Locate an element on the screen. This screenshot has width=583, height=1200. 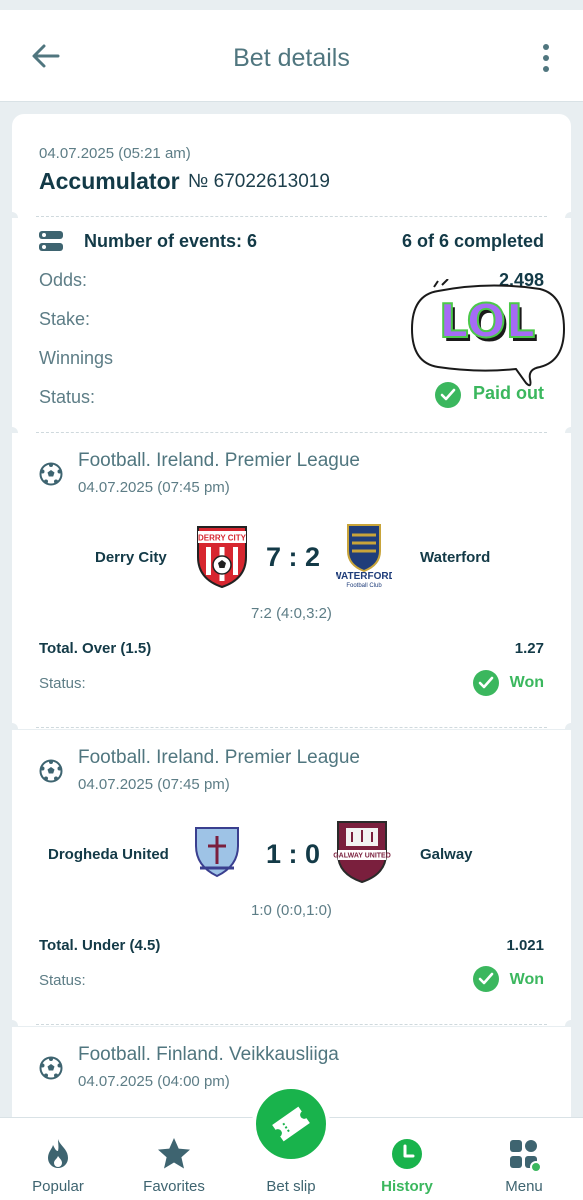
event-odds: 1.27 is located at coordinates (529, 648).